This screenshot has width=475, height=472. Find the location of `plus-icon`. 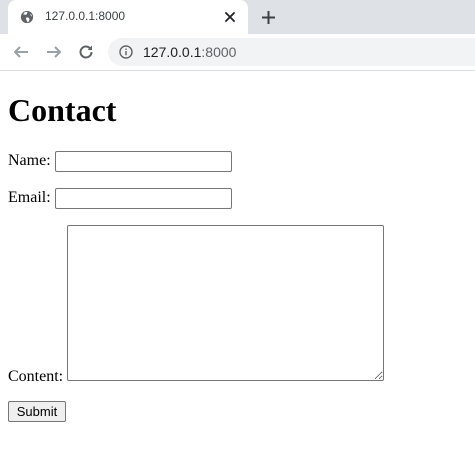

plus-icon is located at coordinates (268, 17).